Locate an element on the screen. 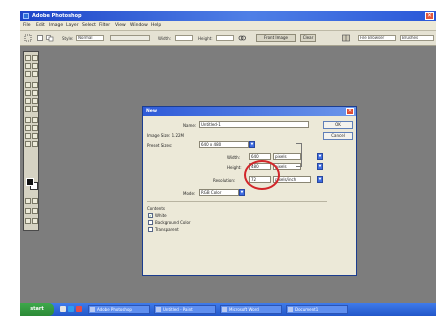 This screenshot has width=436, height=316. new-selection-icon is located at coordinates (40, 38).